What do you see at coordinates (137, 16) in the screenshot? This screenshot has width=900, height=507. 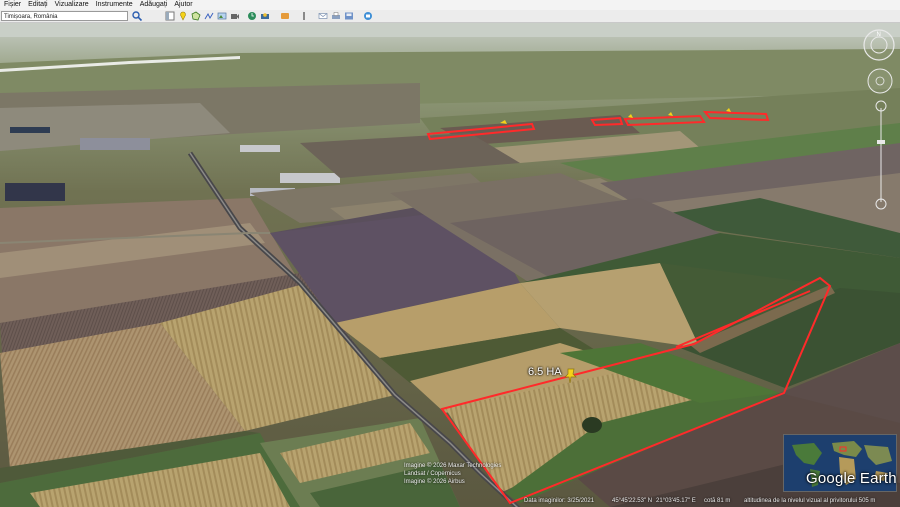 I see `search-icon` at bounding box center [137, 16].